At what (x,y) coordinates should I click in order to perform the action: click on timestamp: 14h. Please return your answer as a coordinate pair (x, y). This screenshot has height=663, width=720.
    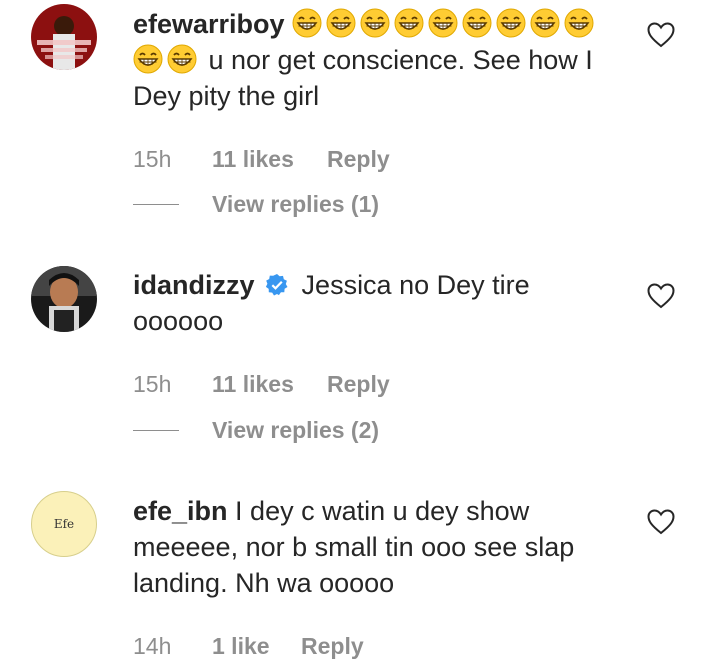
    Looking at the image, I should click on (152, 646).